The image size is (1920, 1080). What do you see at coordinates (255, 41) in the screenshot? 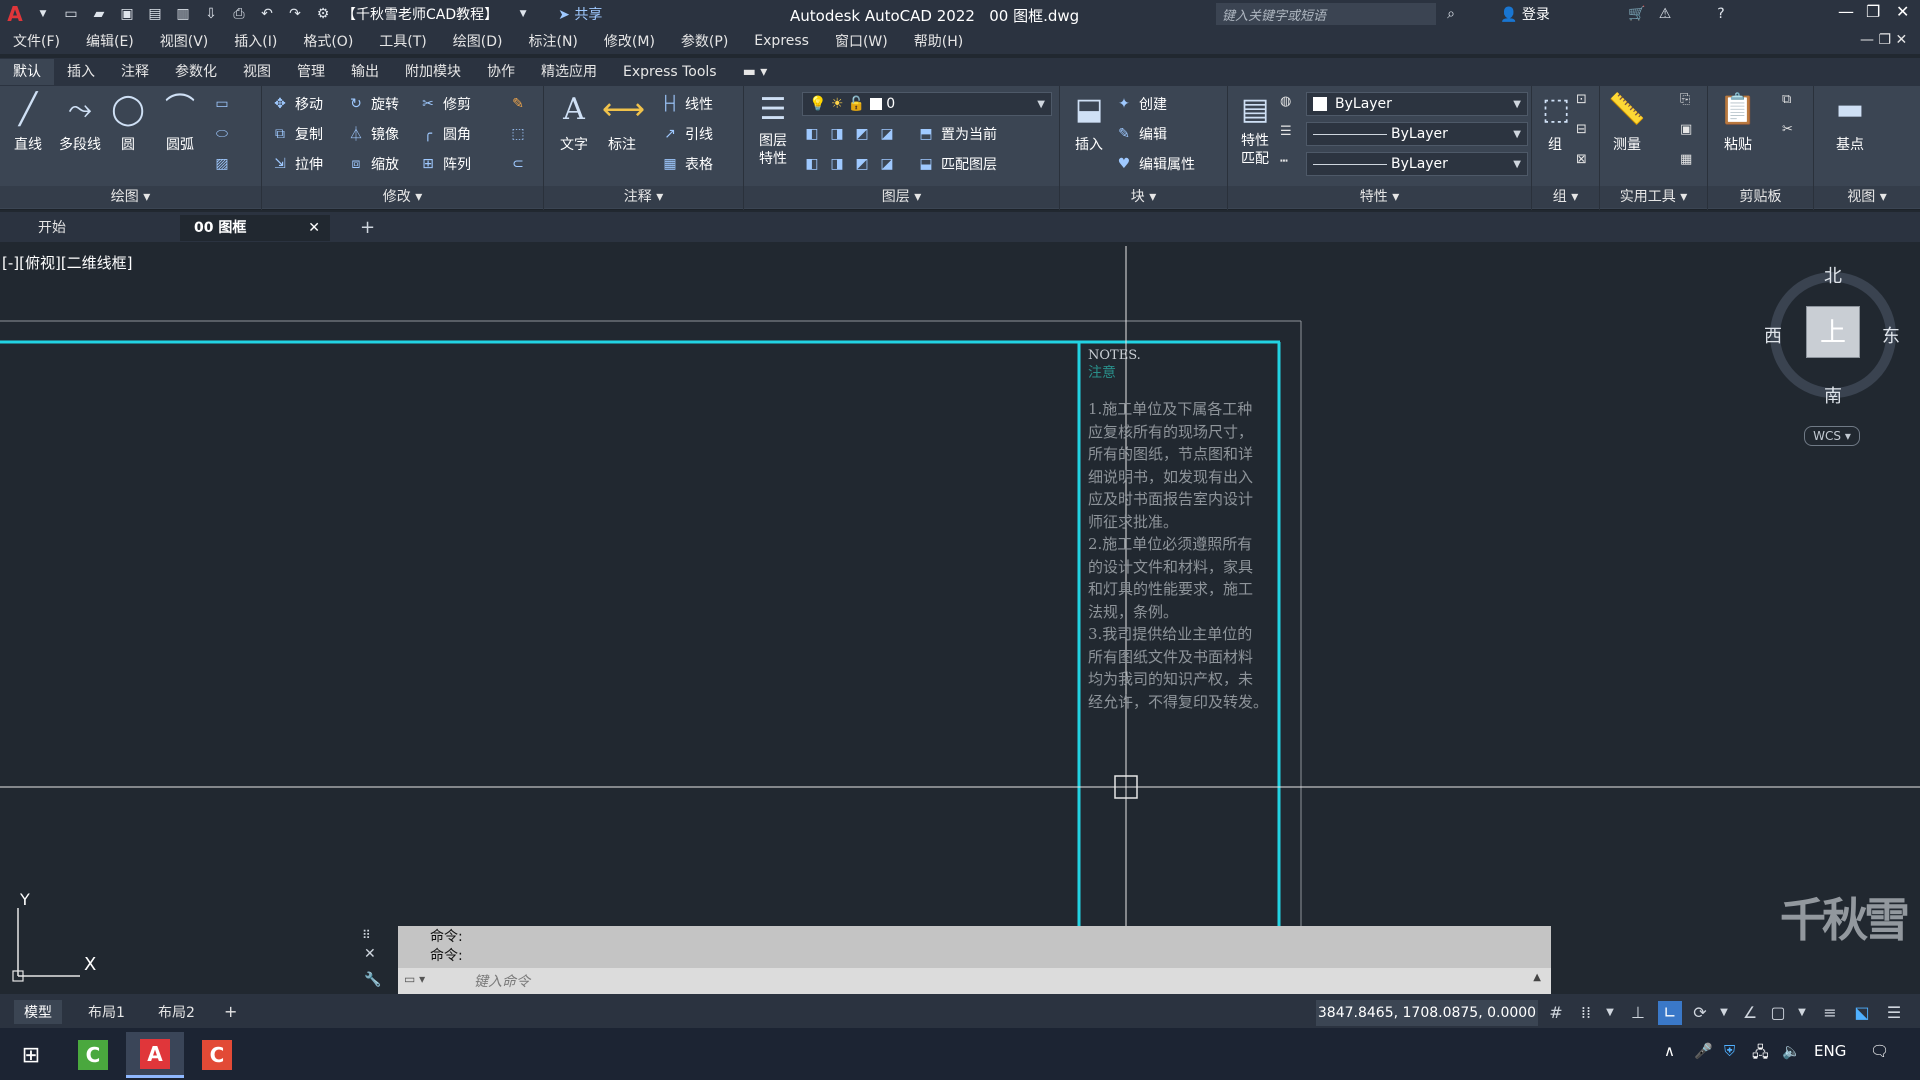
I see `menu-insert: 插入(I)` at bounding box center [255, 41].